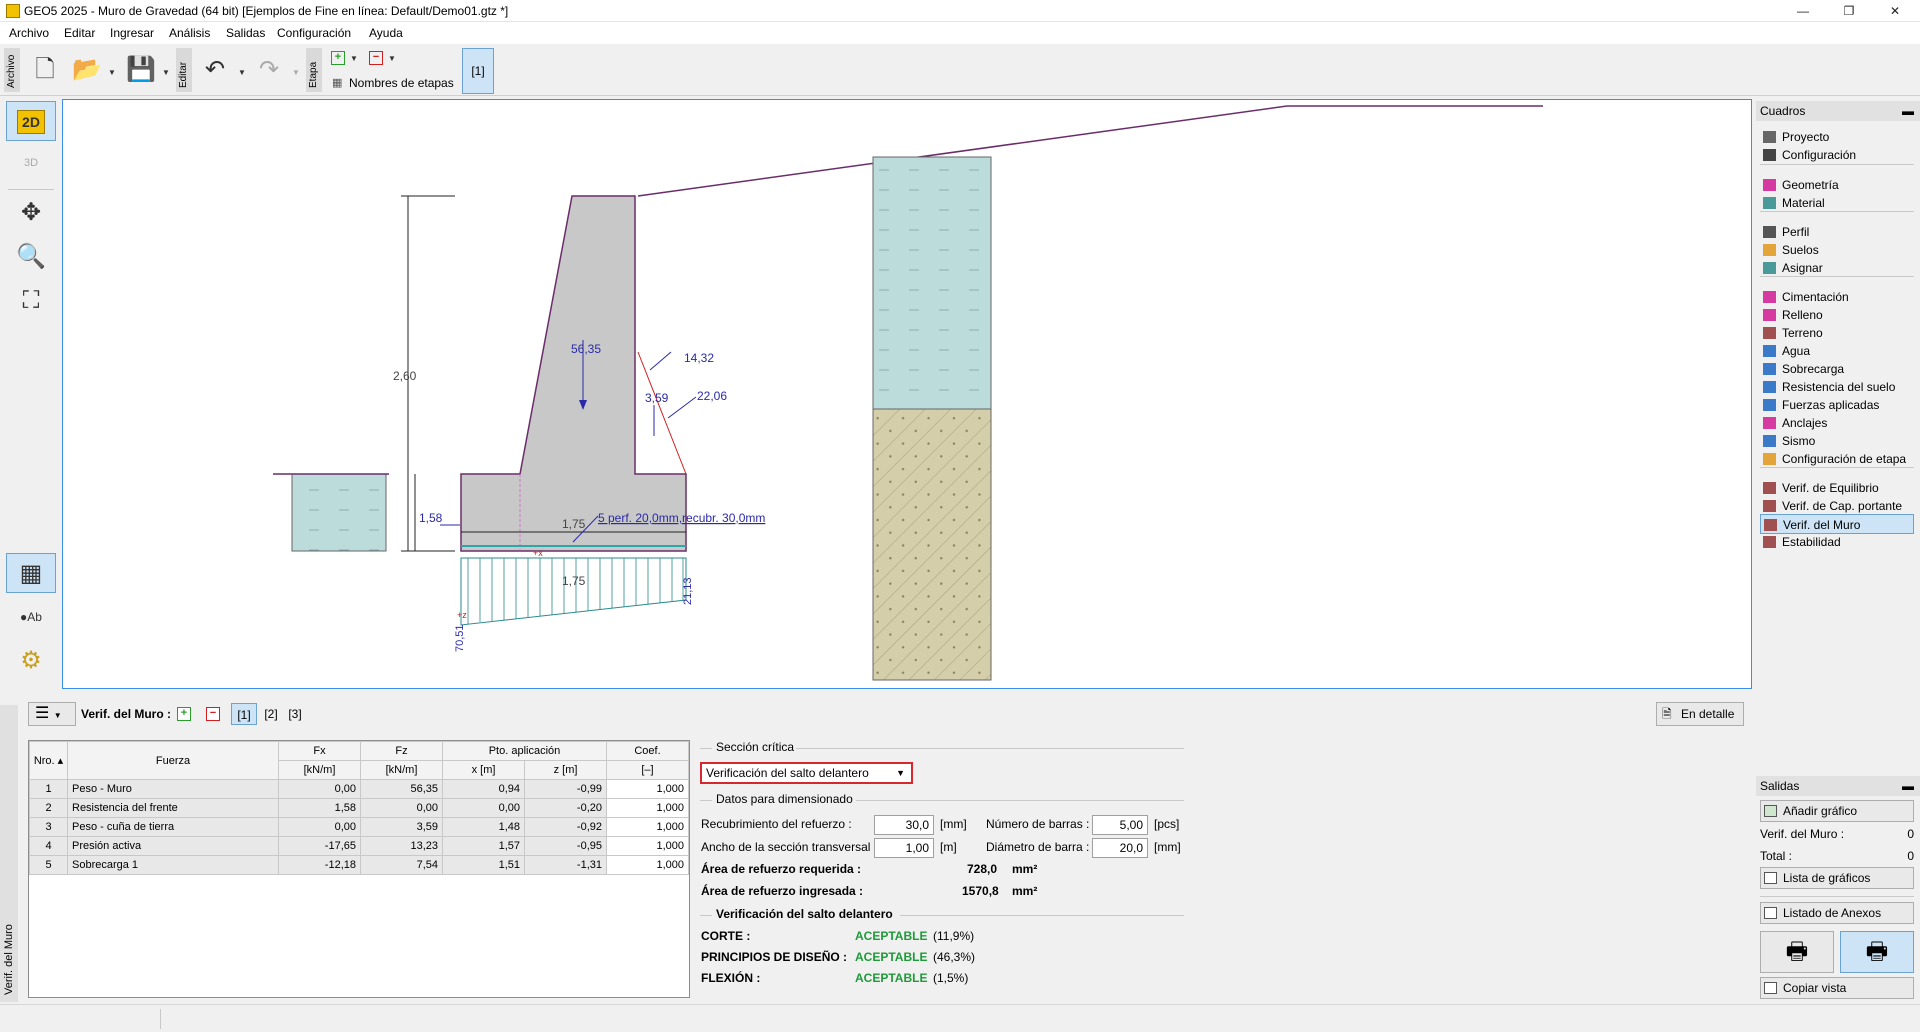  What do you see at coordinates (1769, 459) in the screenshot?
I see `stage-settings-icon` at bounding box center [1769, 459].